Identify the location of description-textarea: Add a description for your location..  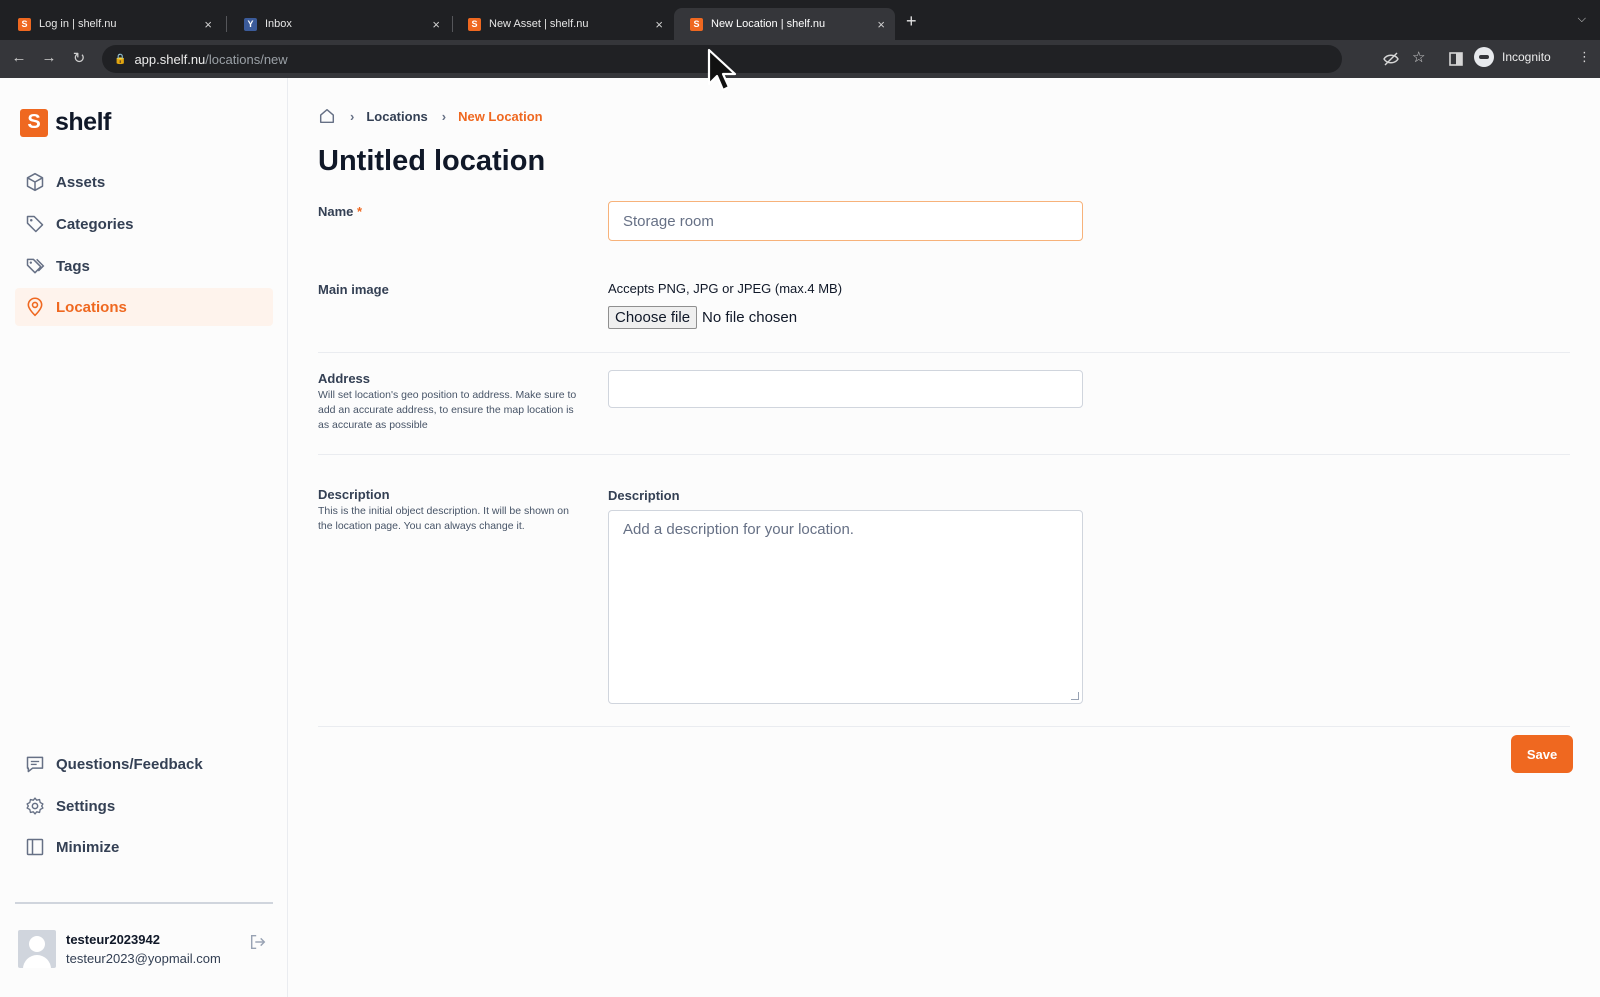
(845, 607).